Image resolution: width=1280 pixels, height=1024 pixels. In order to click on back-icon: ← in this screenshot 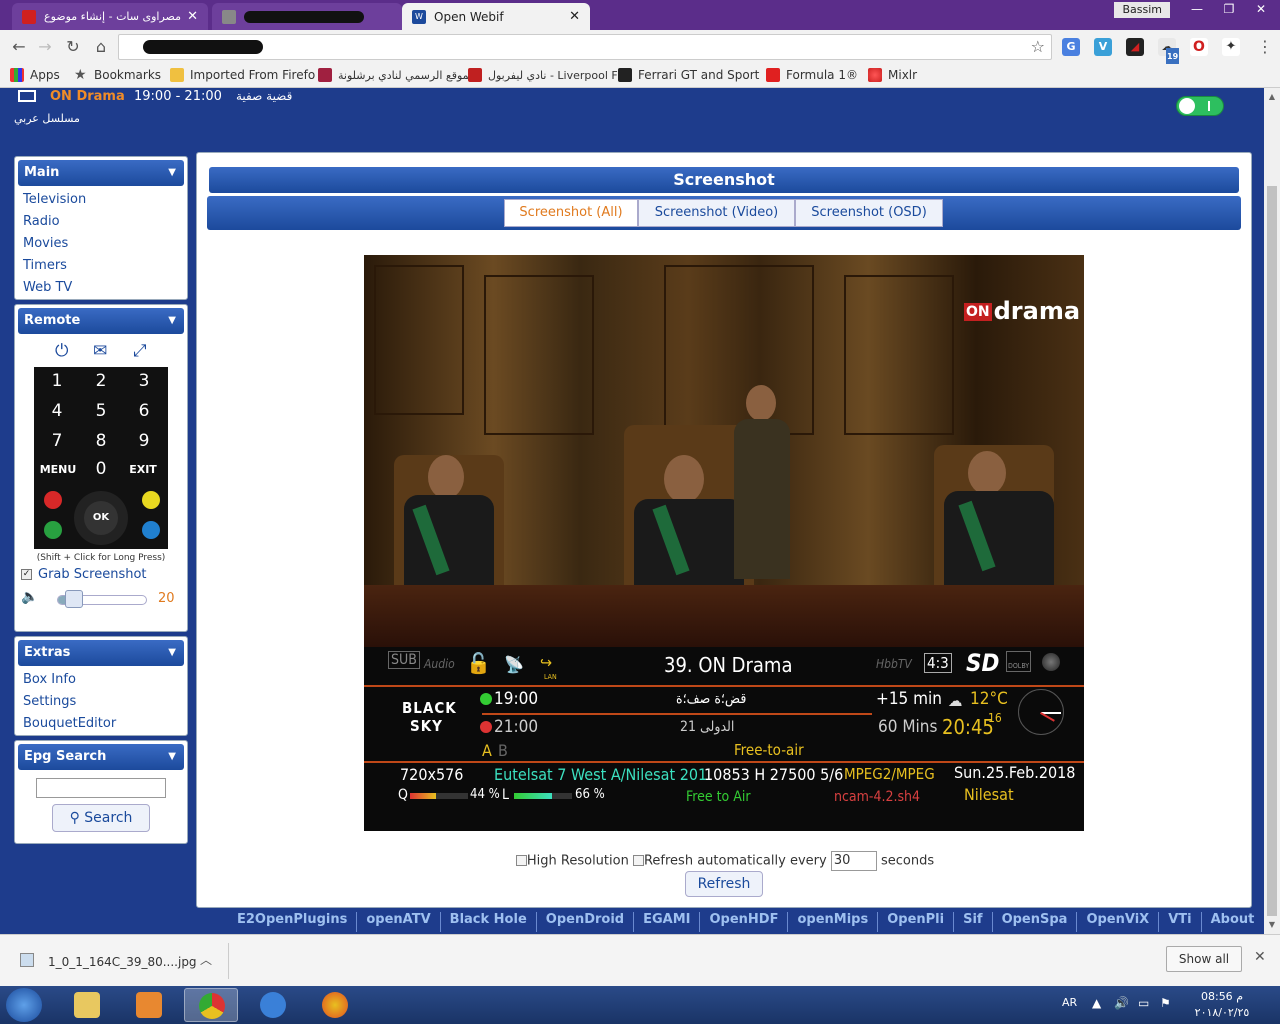, I will do `click(19, 47)`.